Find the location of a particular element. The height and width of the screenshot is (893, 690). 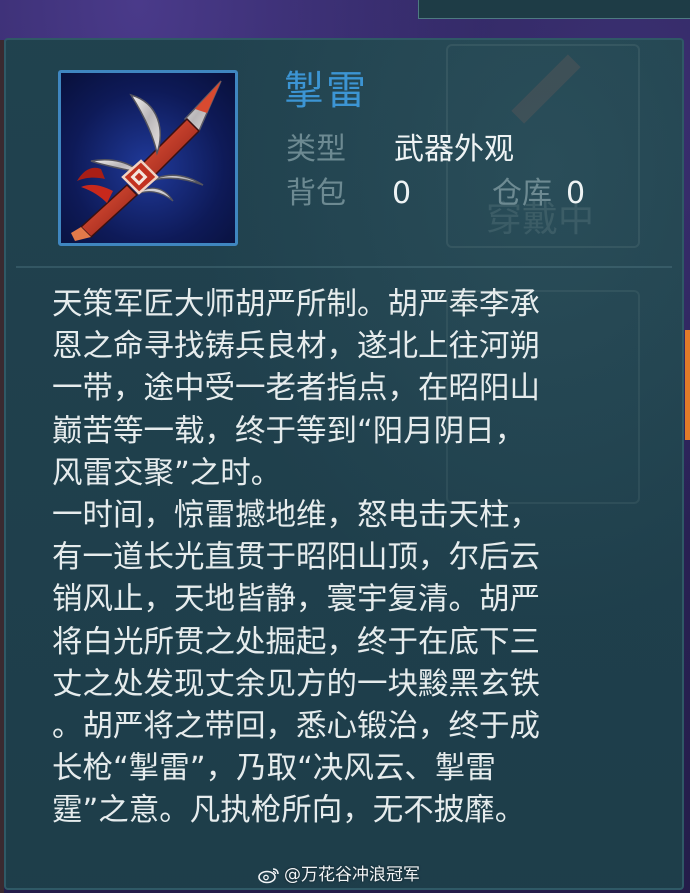

watermark-text: @万花谷冲浪冠军 is located at coordinates (352, 875).